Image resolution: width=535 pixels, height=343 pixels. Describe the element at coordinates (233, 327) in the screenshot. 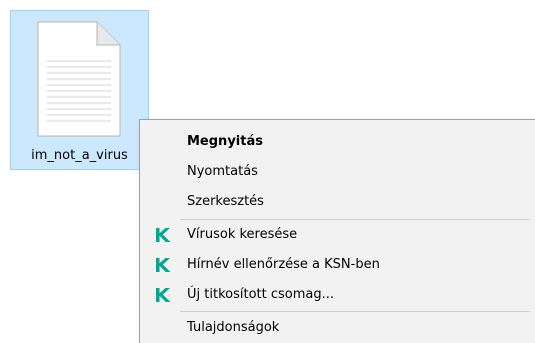

I see `menu-item-label: Tulajdonságok` at that location.